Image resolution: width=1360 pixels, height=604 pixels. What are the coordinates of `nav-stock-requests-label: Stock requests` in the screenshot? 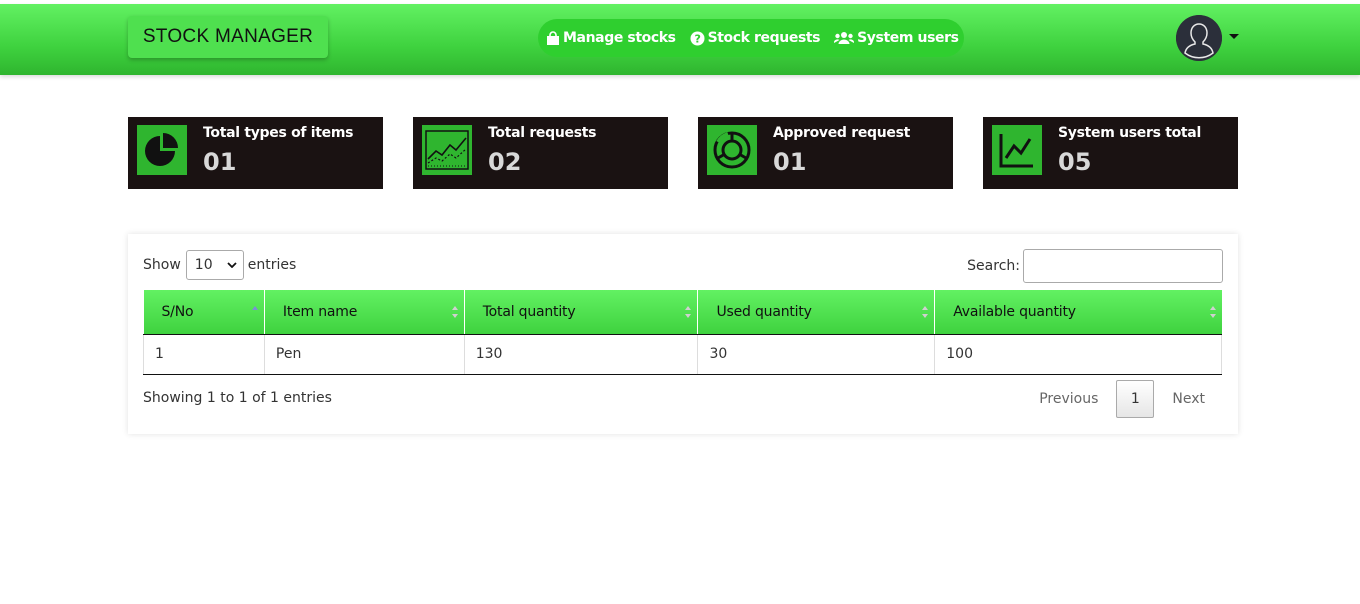 It's located at (764, 38).